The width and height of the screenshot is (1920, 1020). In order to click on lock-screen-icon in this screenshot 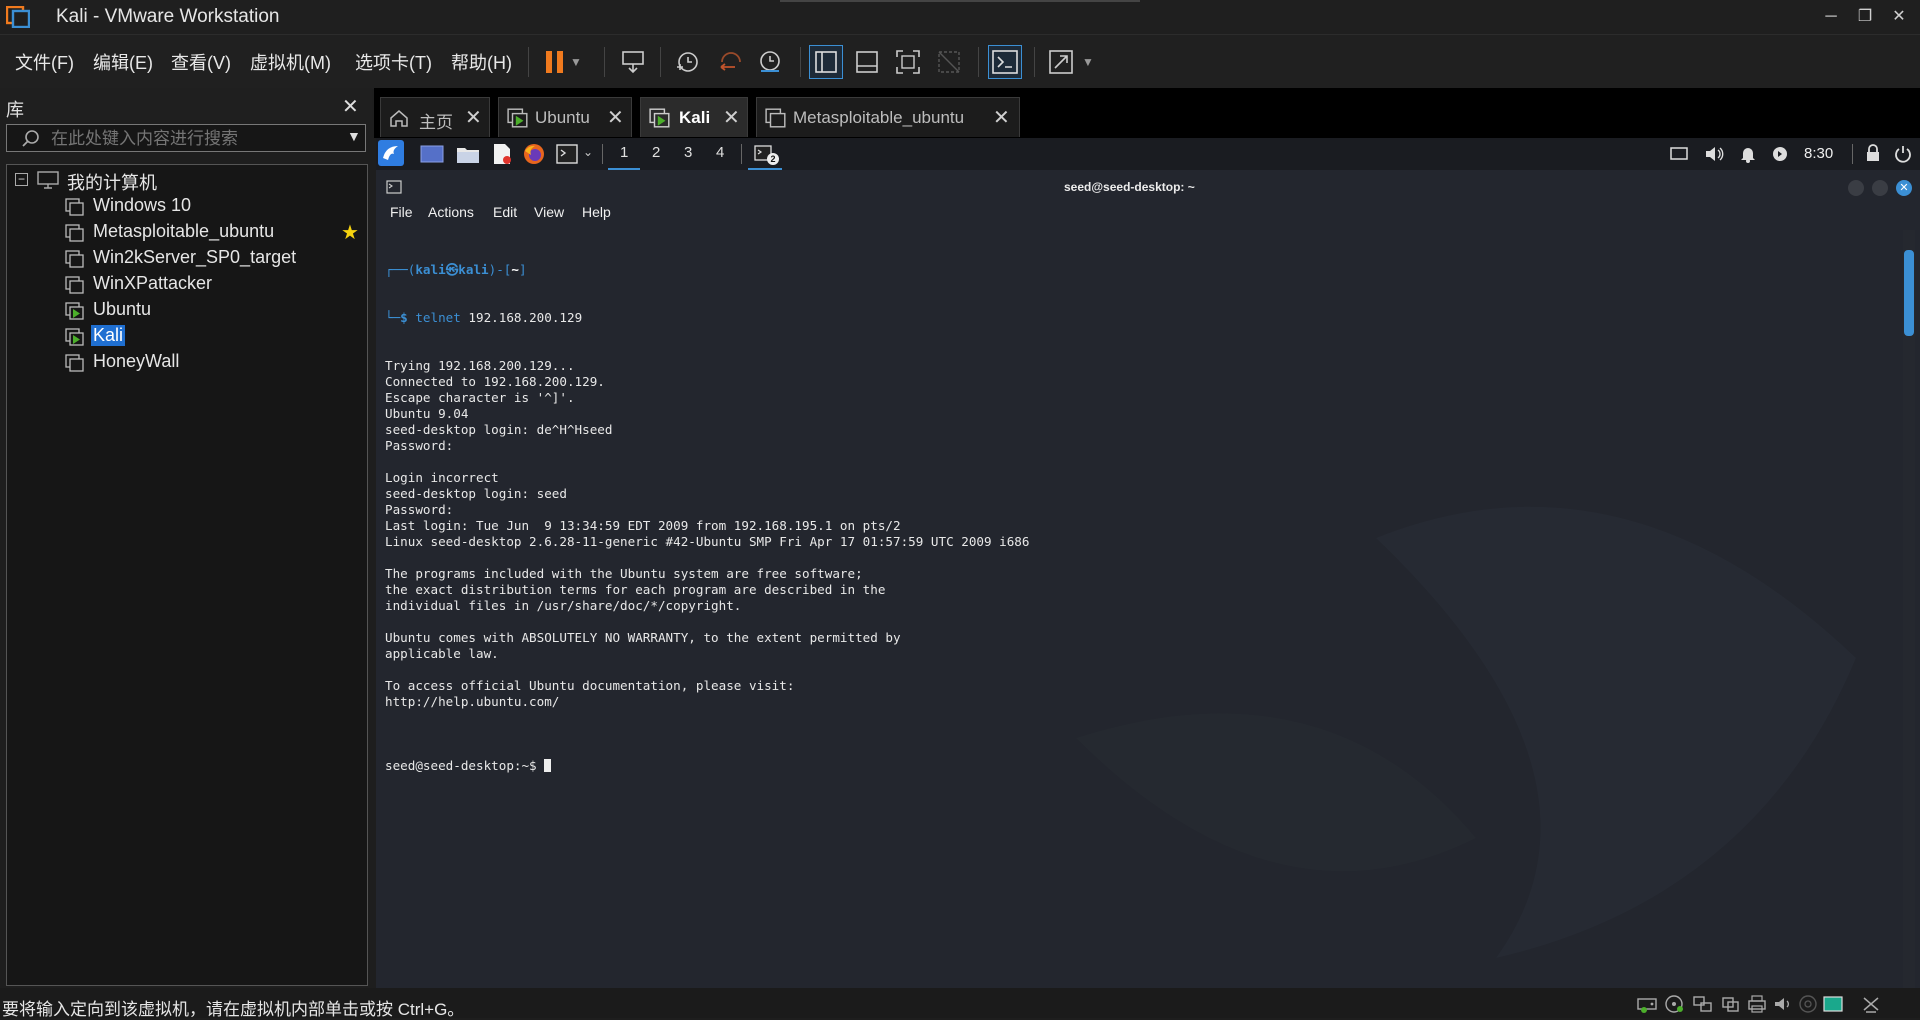, I will do `click(1873, 153)`.